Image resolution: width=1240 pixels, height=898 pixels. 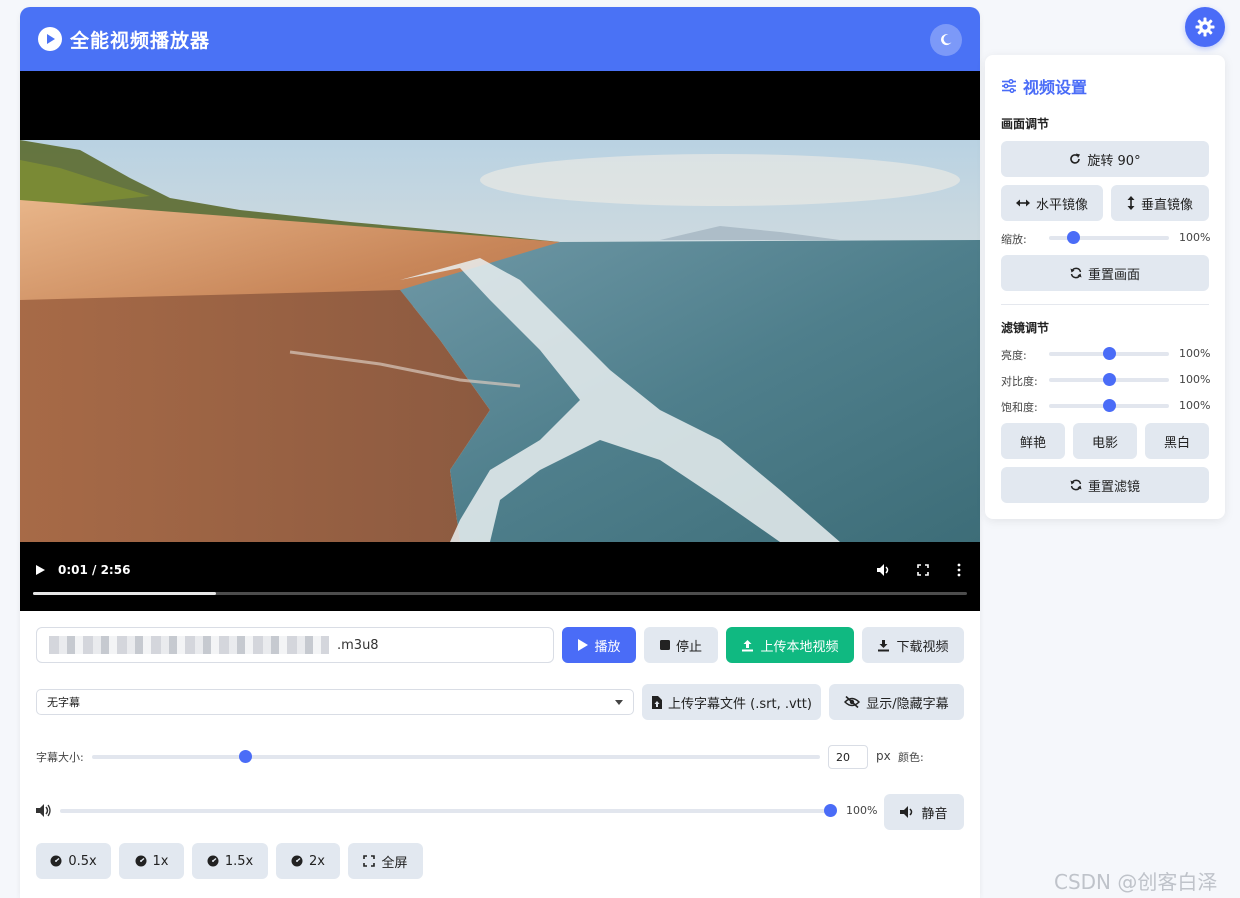 I want to click on upload-icon, so click(x=748, y=645).